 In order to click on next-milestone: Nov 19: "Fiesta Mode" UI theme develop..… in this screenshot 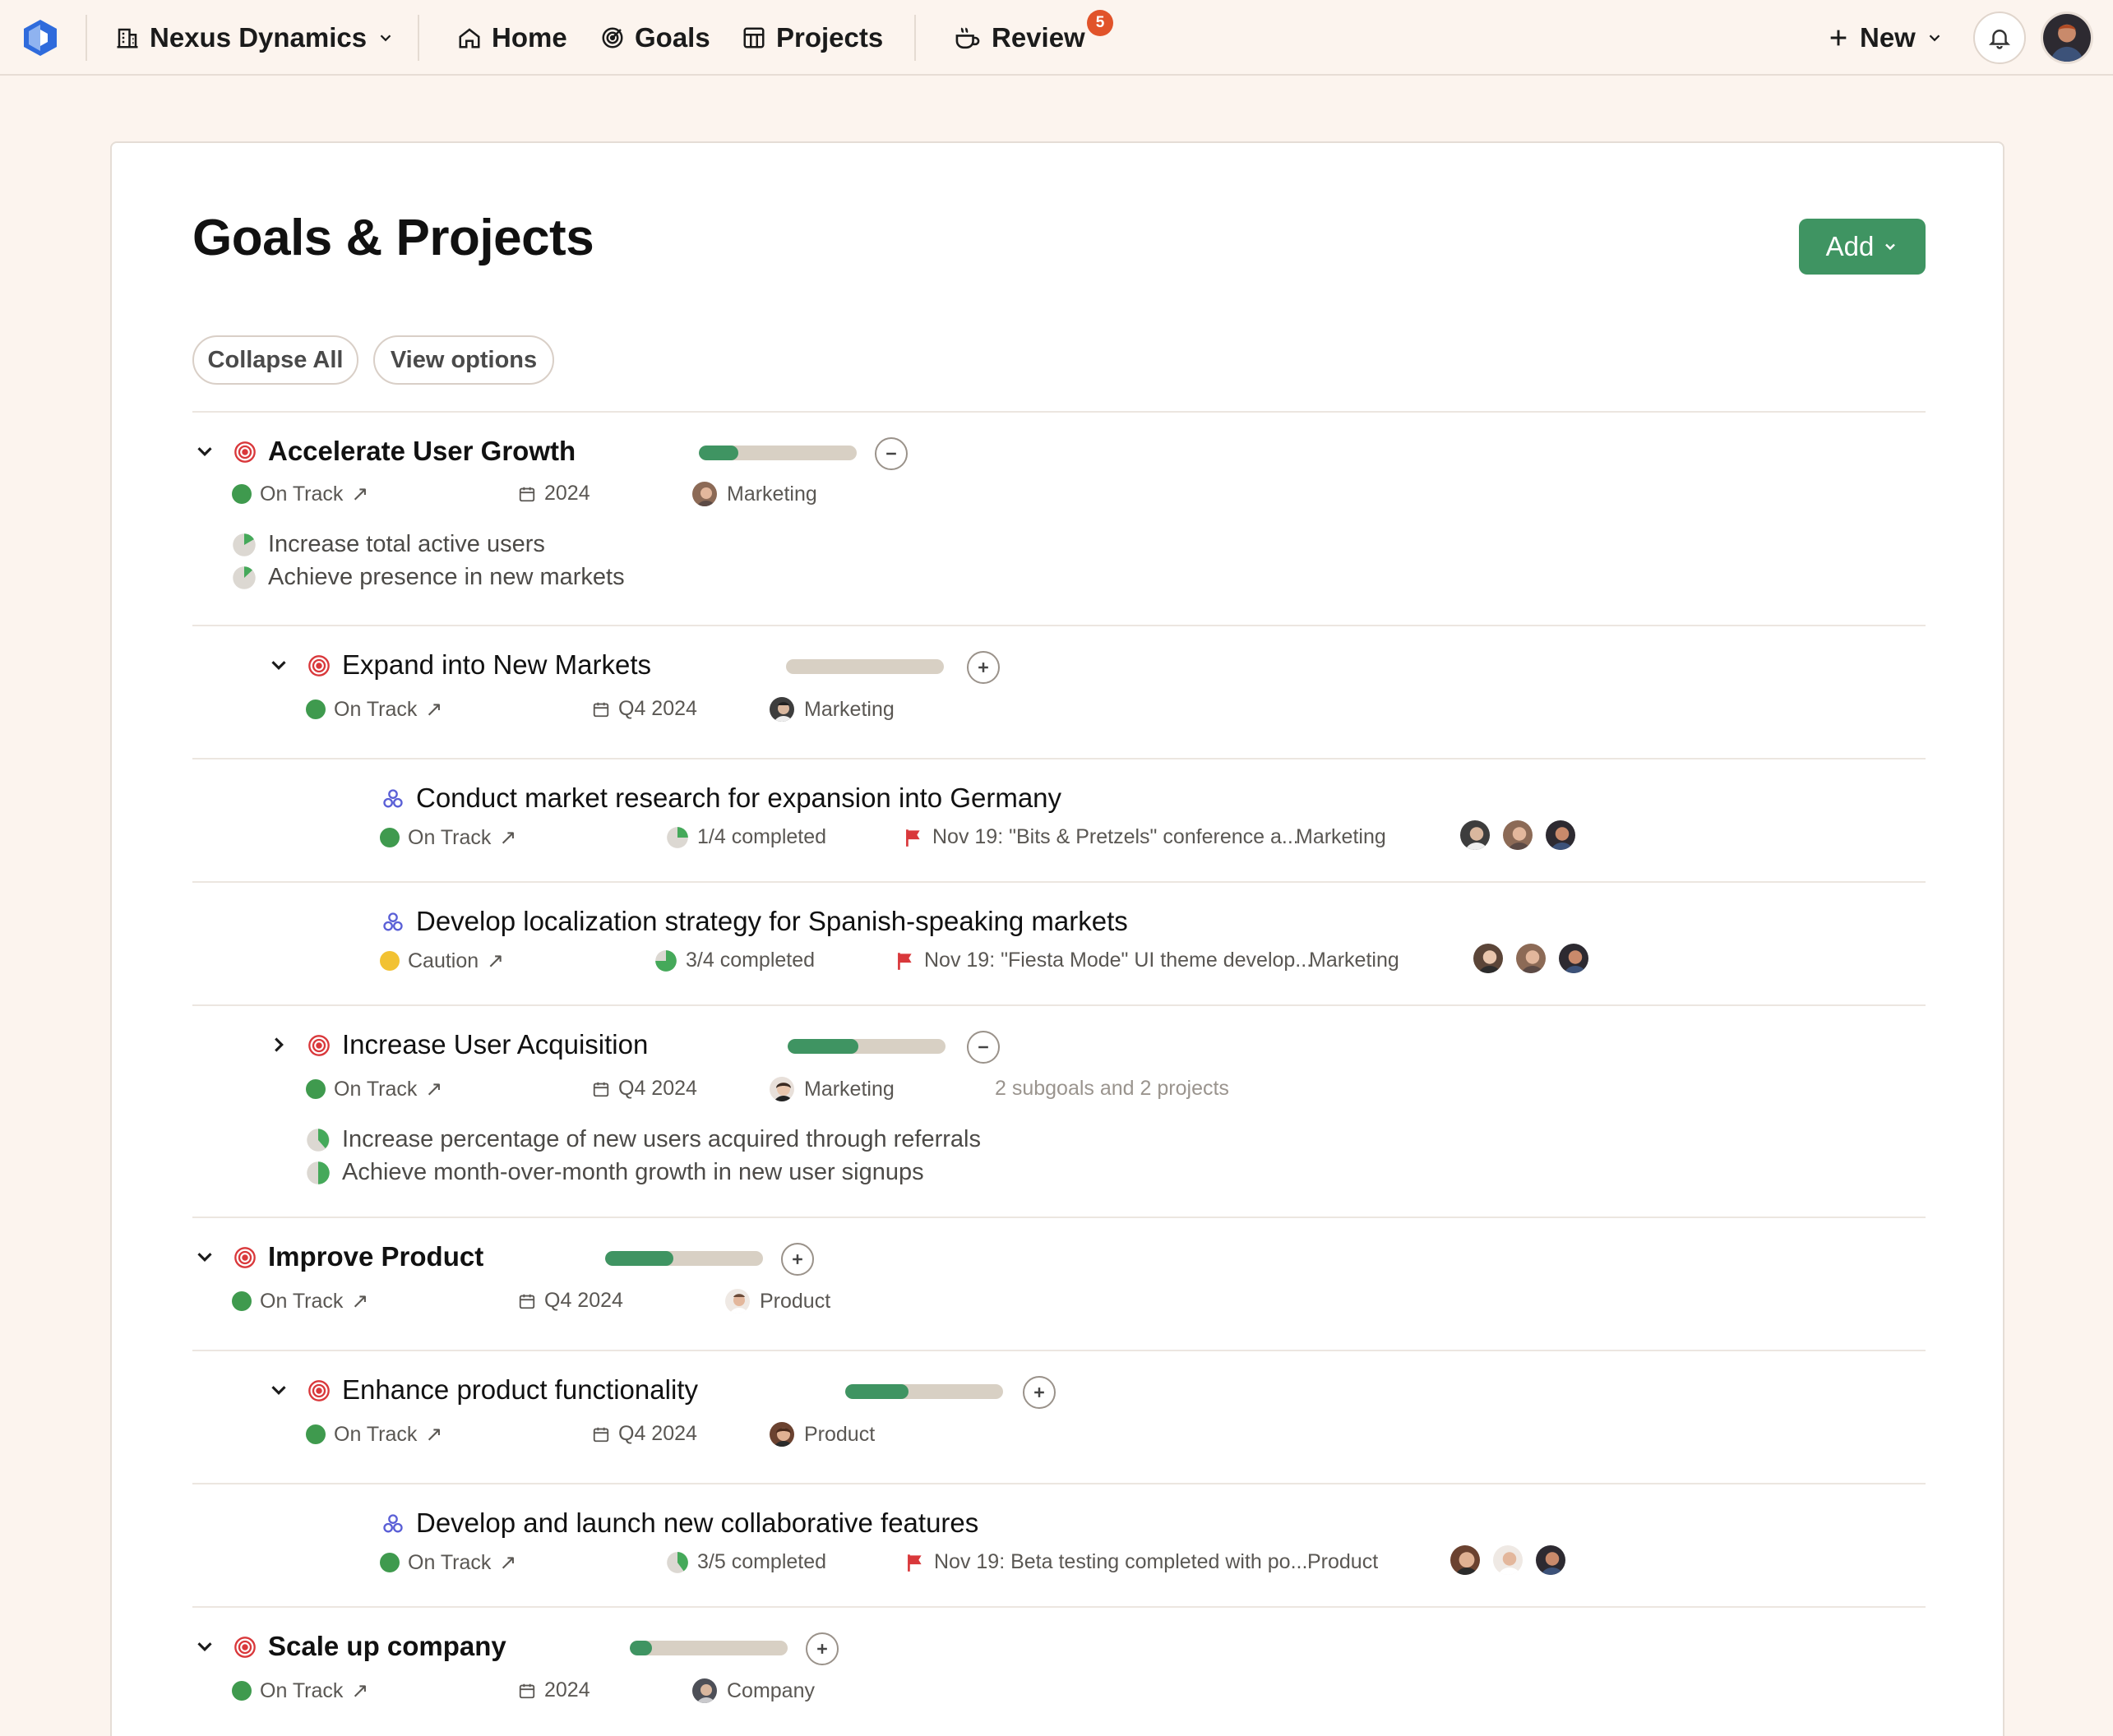, I will do `click(1103, 961)`.